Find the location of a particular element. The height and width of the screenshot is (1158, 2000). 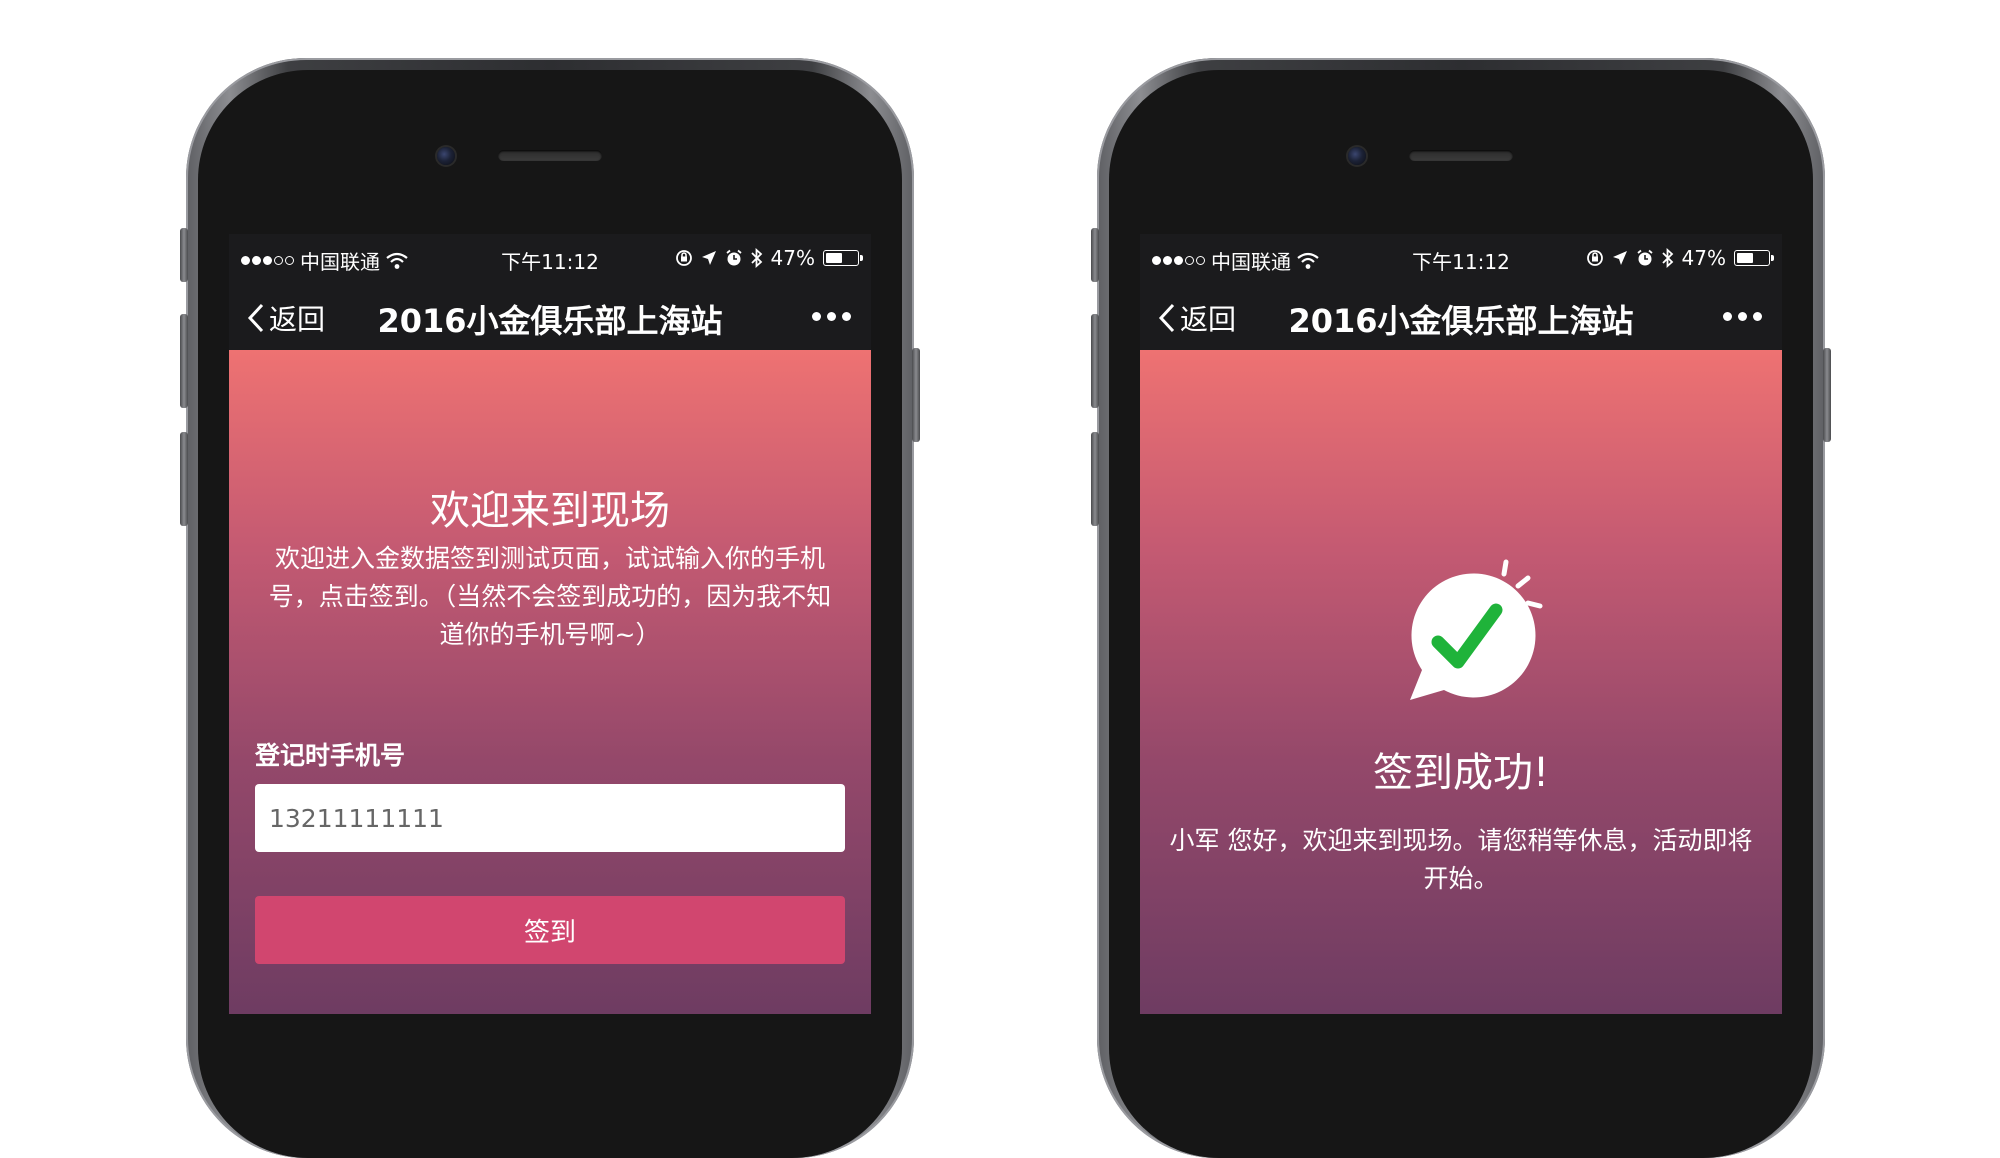

success-check-icon is located at coordinates (1476, 629).